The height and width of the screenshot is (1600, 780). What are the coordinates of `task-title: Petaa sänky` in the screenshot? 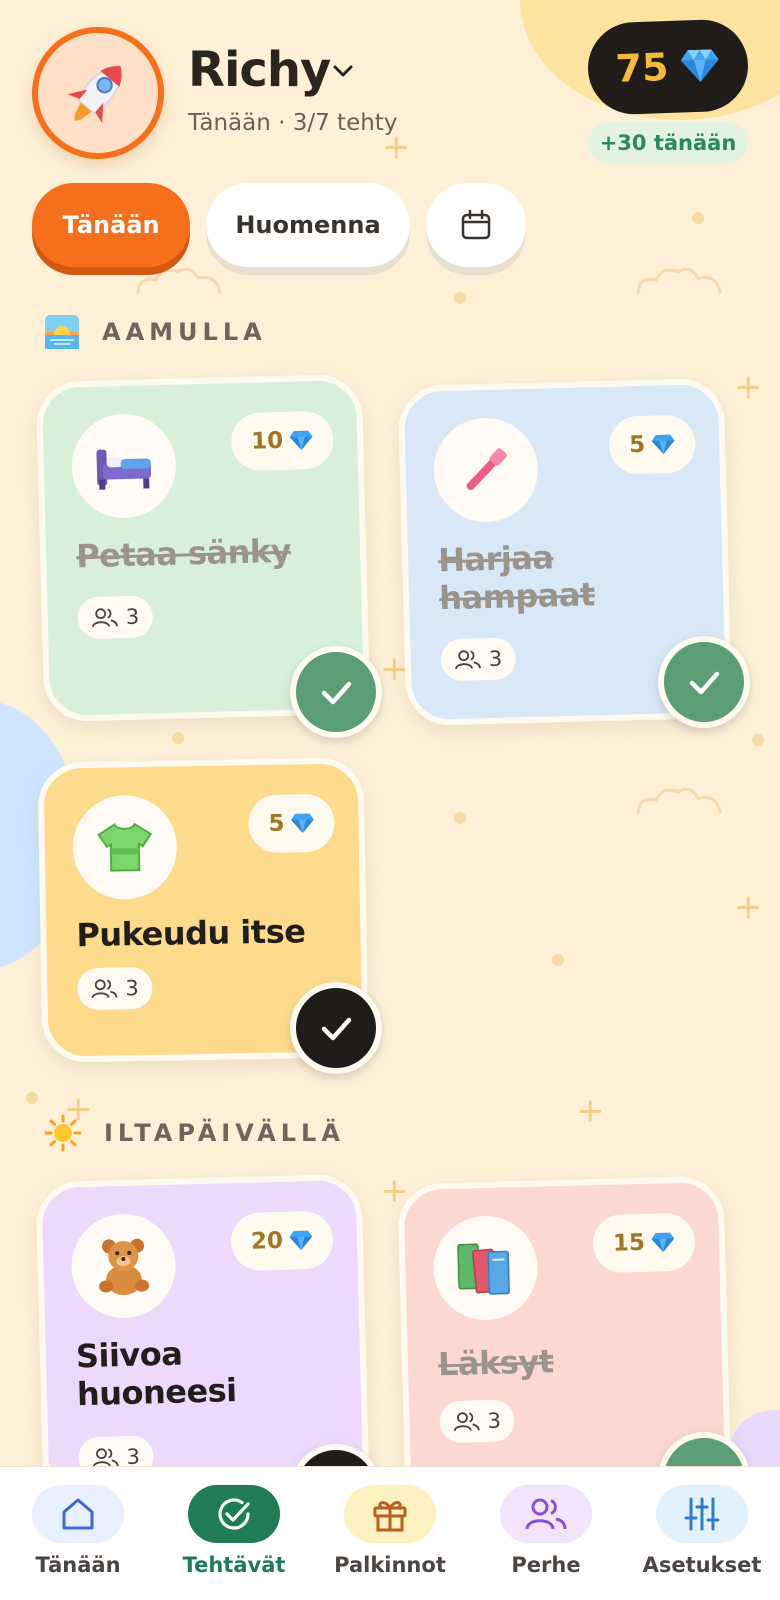 It's located at (183, 553).